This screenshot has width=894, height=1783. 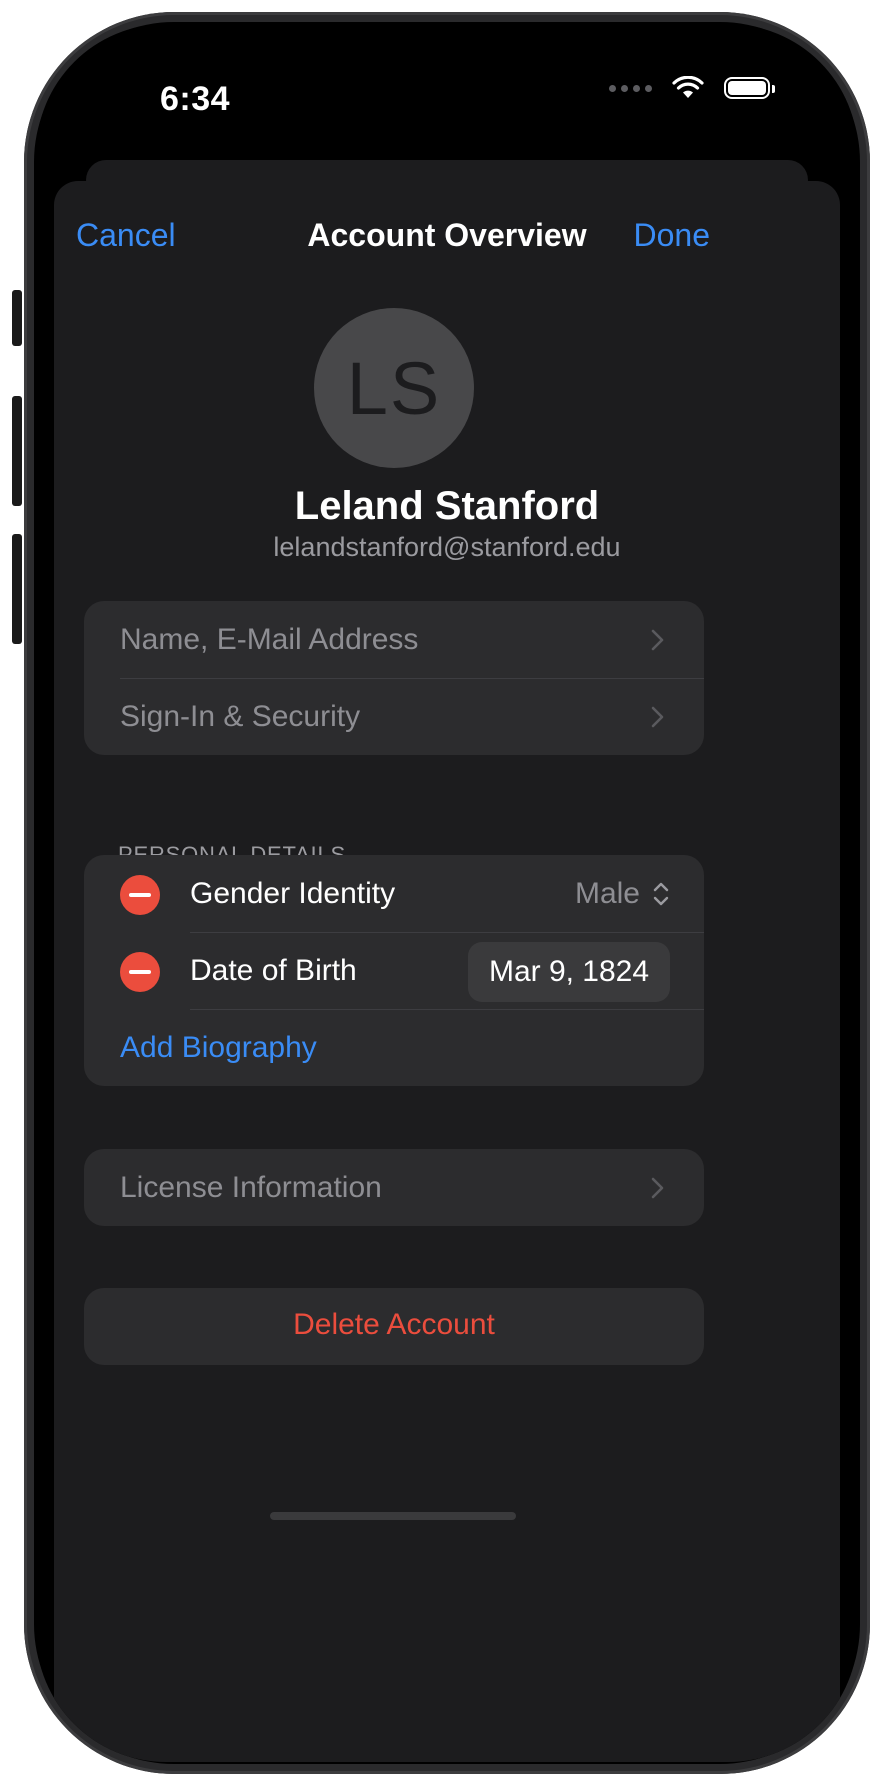 What do you see at coordinates (140, 972) in the screenshot?
I see `remove-date-of-birth-button` at bounding box center [140, 972].